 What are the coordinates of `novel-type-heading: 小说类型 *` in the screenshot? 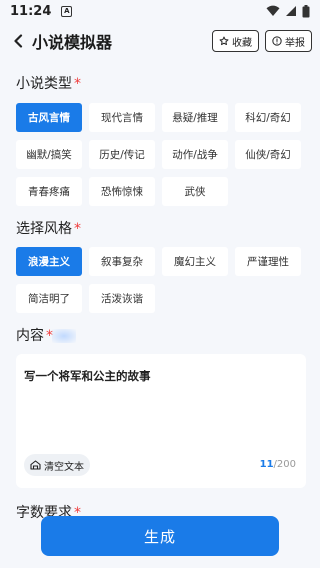 It's located at (48, 83).